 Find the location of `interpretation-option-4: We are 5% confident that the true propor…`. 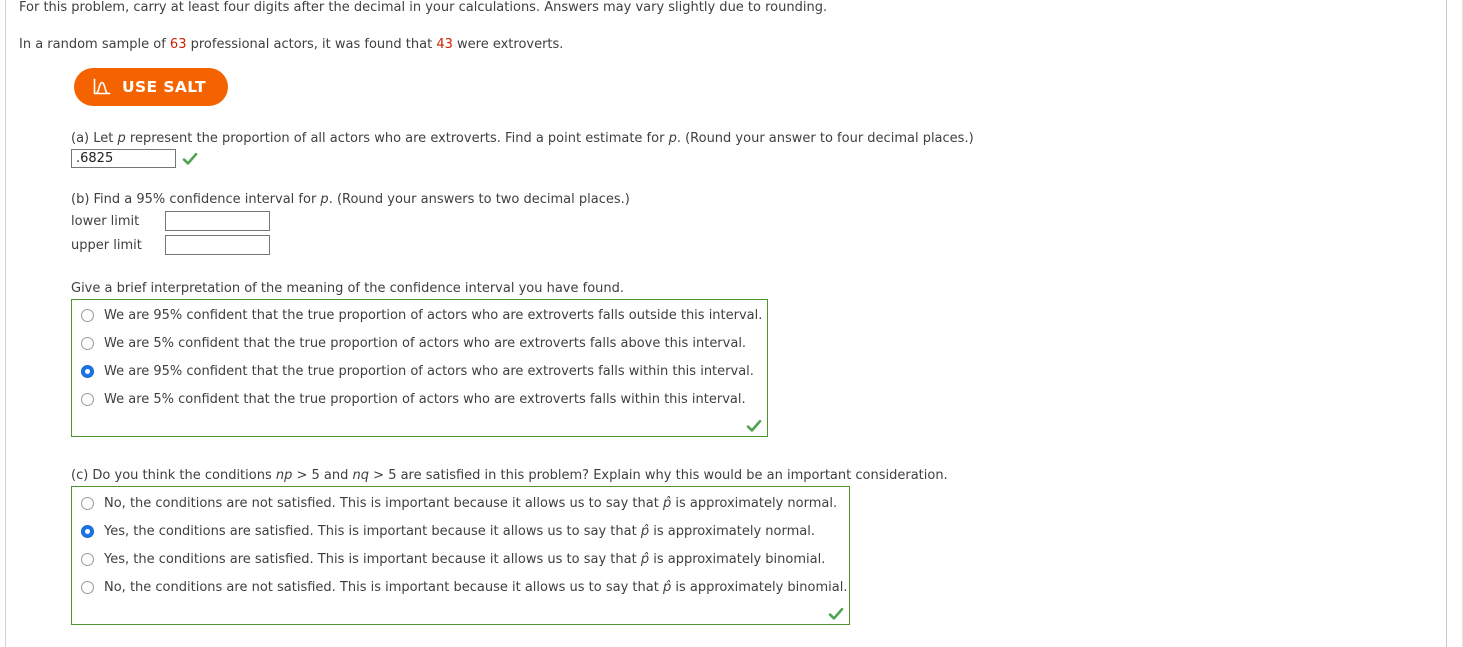

interpretation-option-4: We are 5% confident that the true propor… is located at coordinates (413, 399).